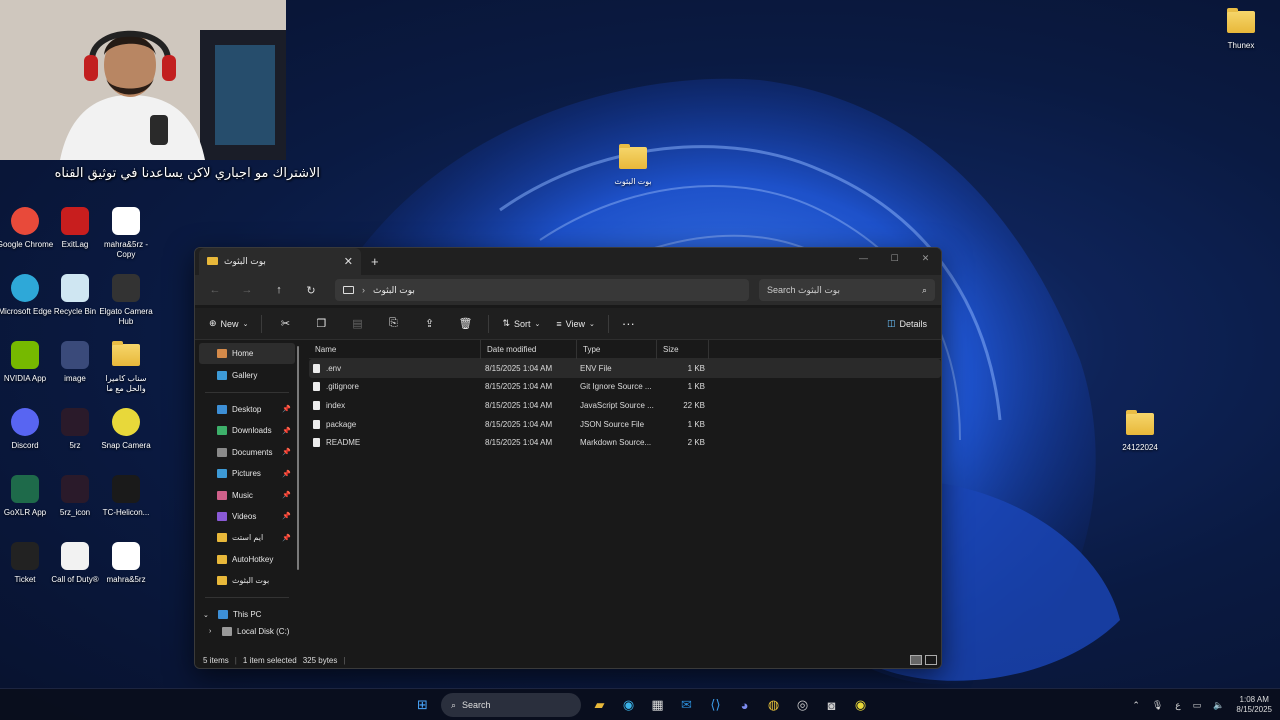  Describe the element at coordinates (247, 409) in the screenshot. I see `nav-item-quick-access: Desktop 📌` at that location.